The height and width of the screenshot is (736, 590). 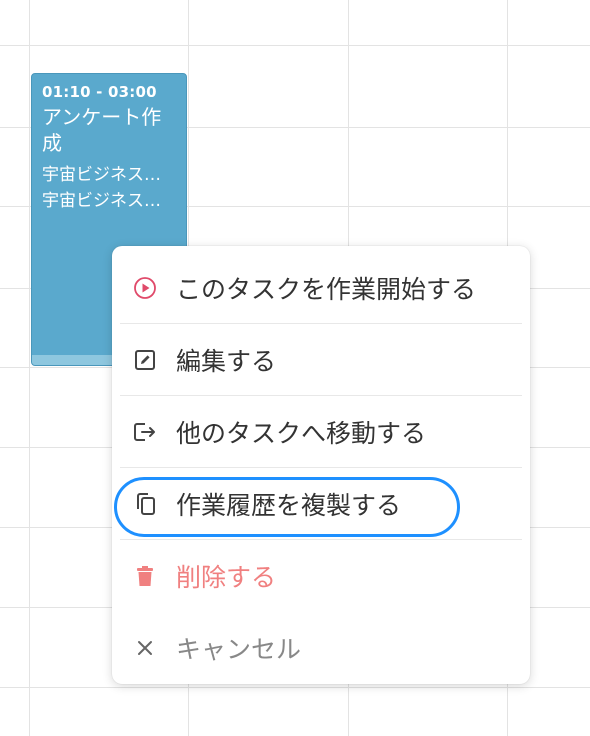 I want to click on task-title: アンケート作成, so click(x=102, y=130).